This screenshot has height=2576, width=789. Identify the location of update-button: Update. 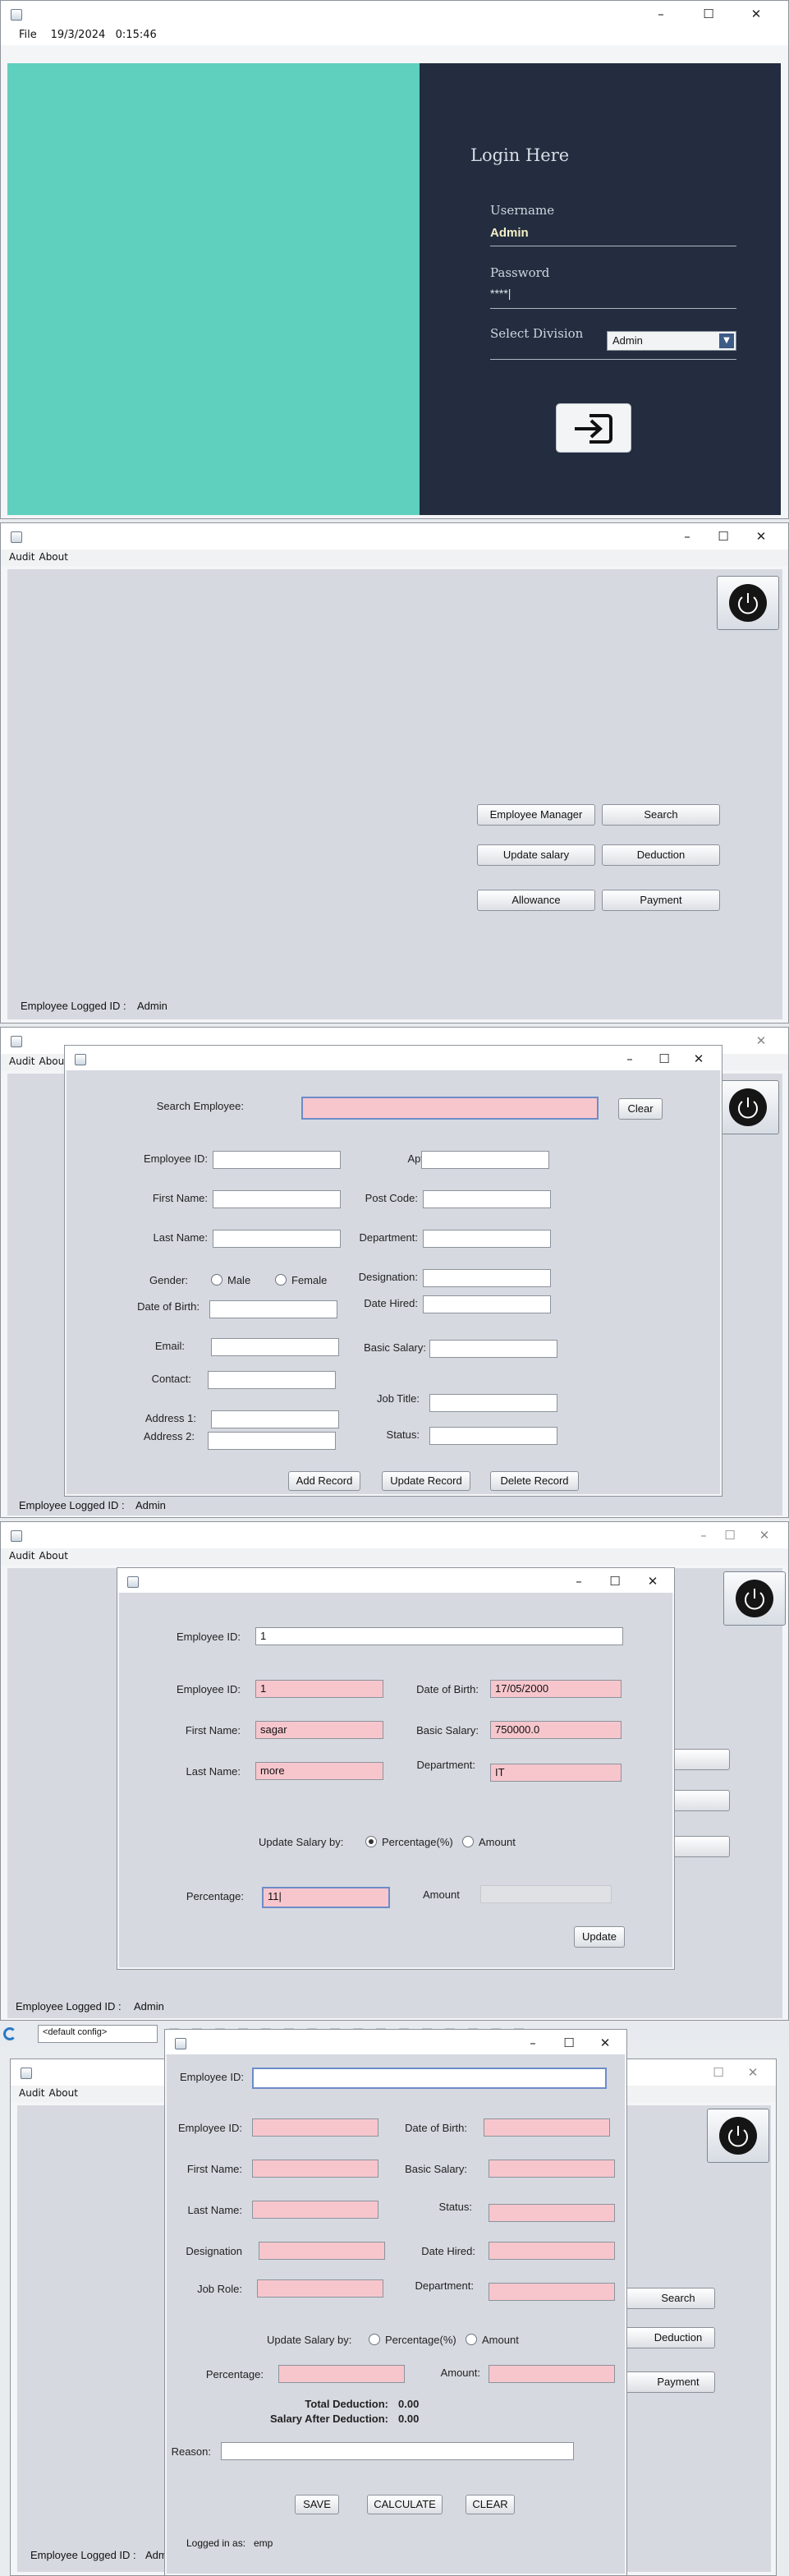
(599, 1937).